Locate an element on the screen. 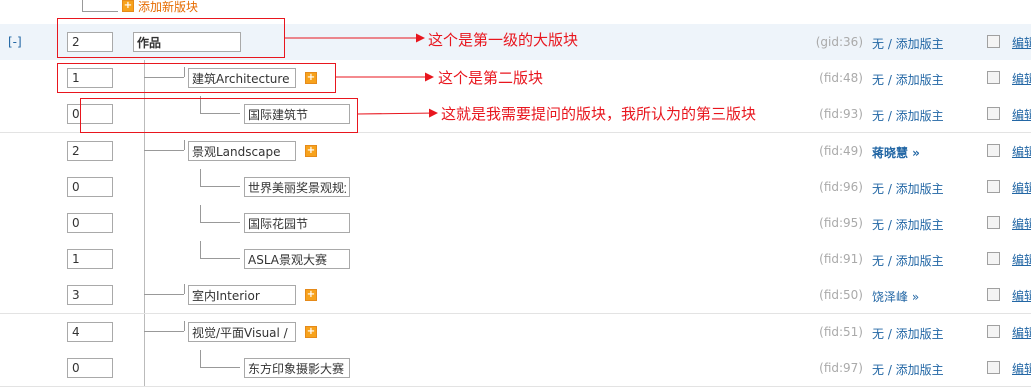 This screenshot has height=387, width=1031. board-row: + (fid:51) 无 / 添加版主 编辑 is located at coordinates (515, 332).